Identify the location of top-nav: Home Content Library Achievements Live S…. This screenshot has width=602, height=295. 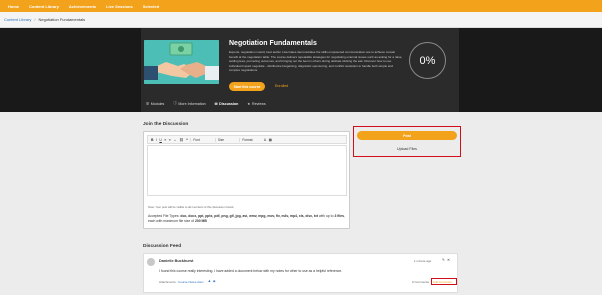
(301, 6).